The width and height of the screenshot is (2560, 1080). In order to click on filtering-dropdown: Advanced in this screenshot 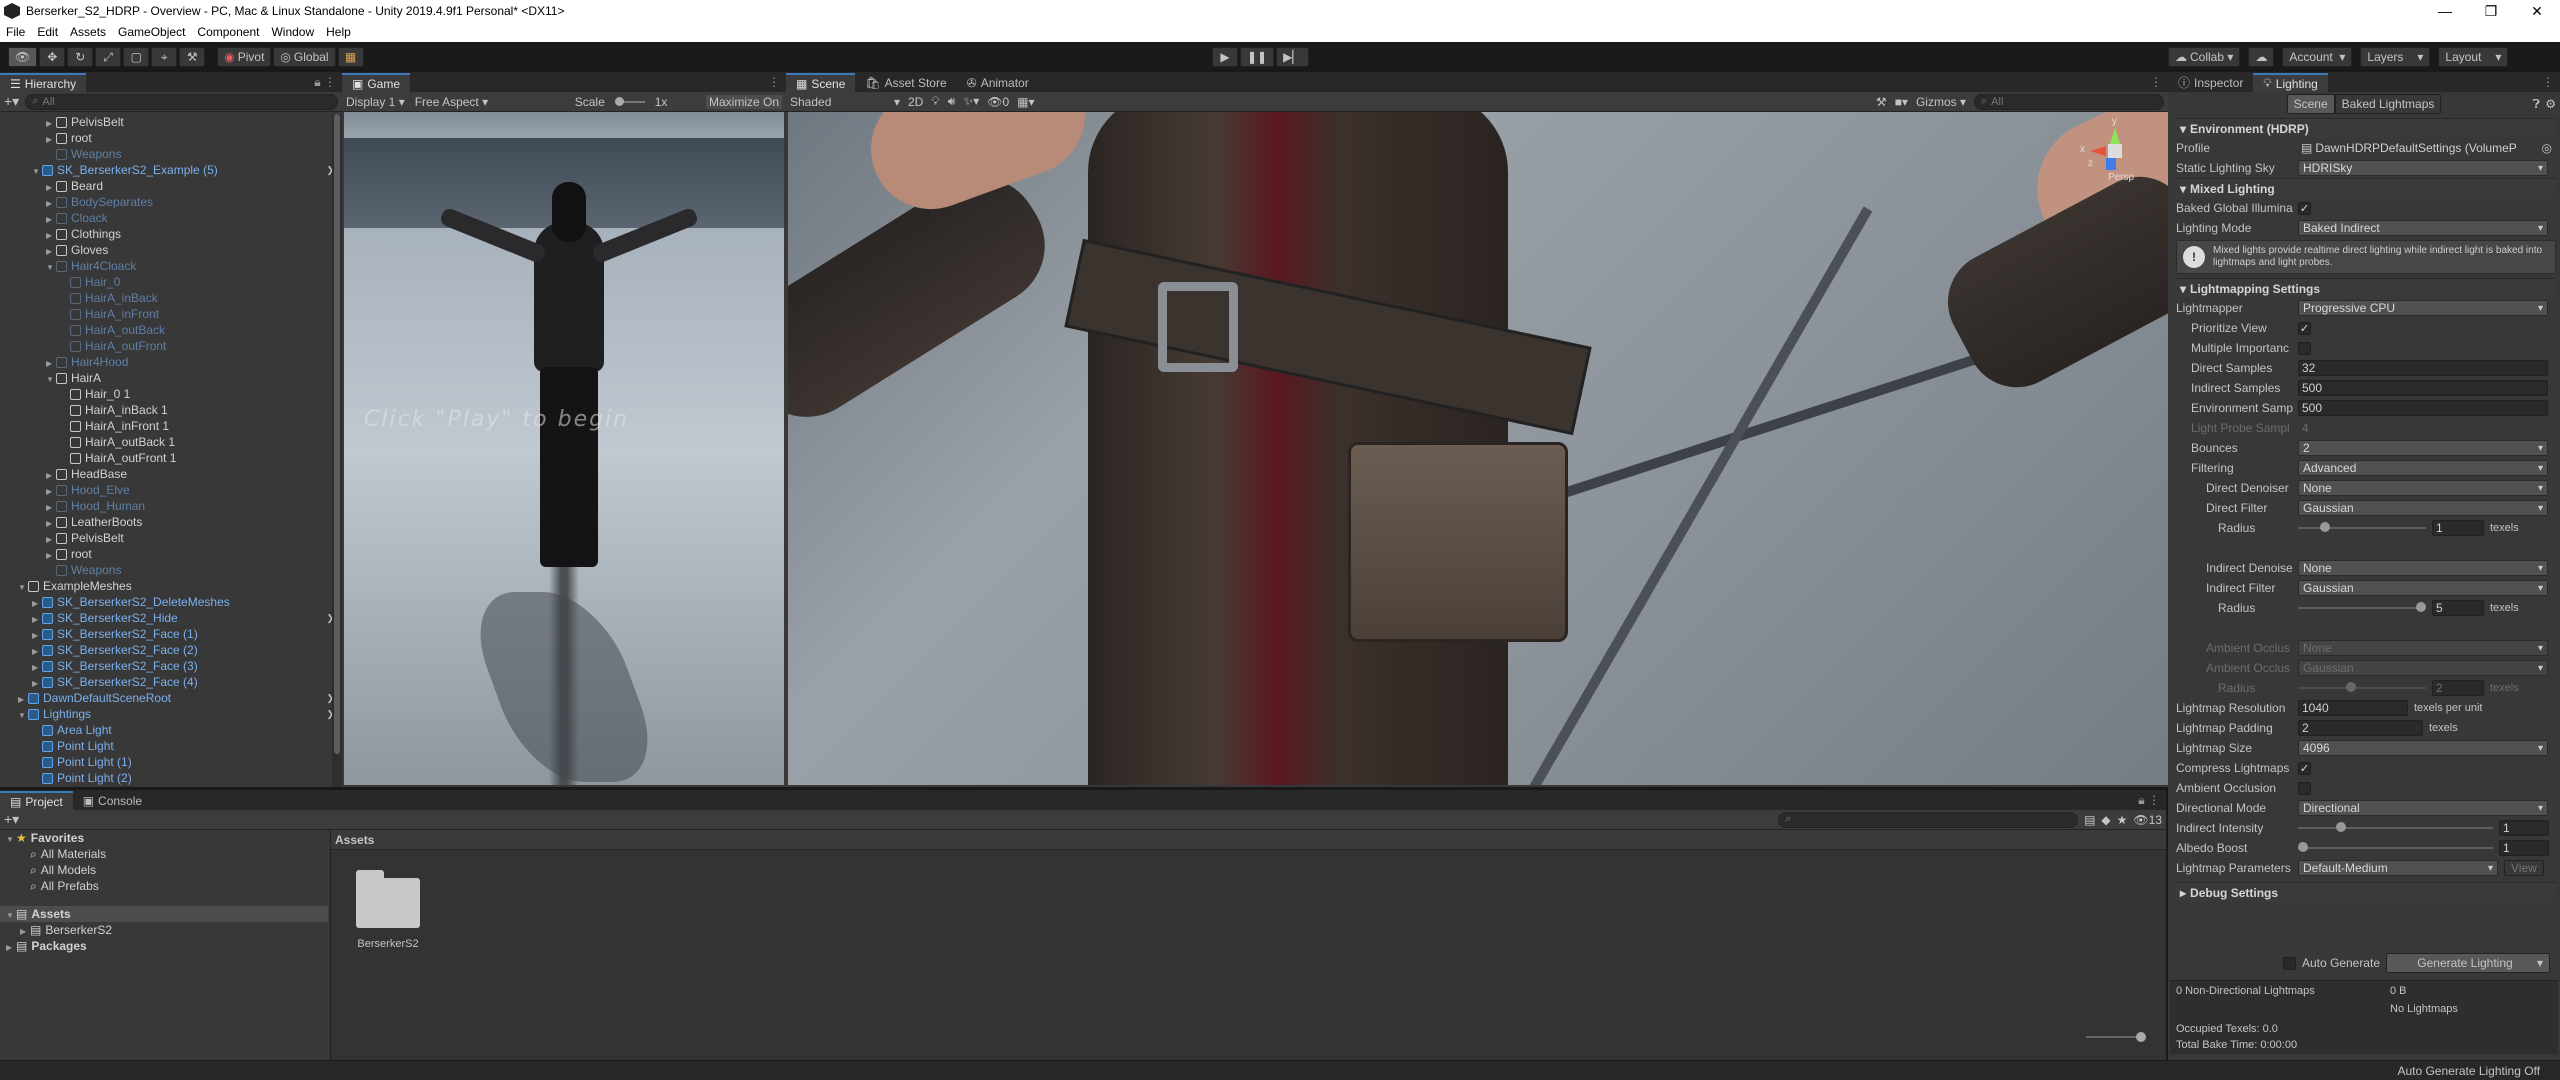, I will do `click(2423, 468)`.